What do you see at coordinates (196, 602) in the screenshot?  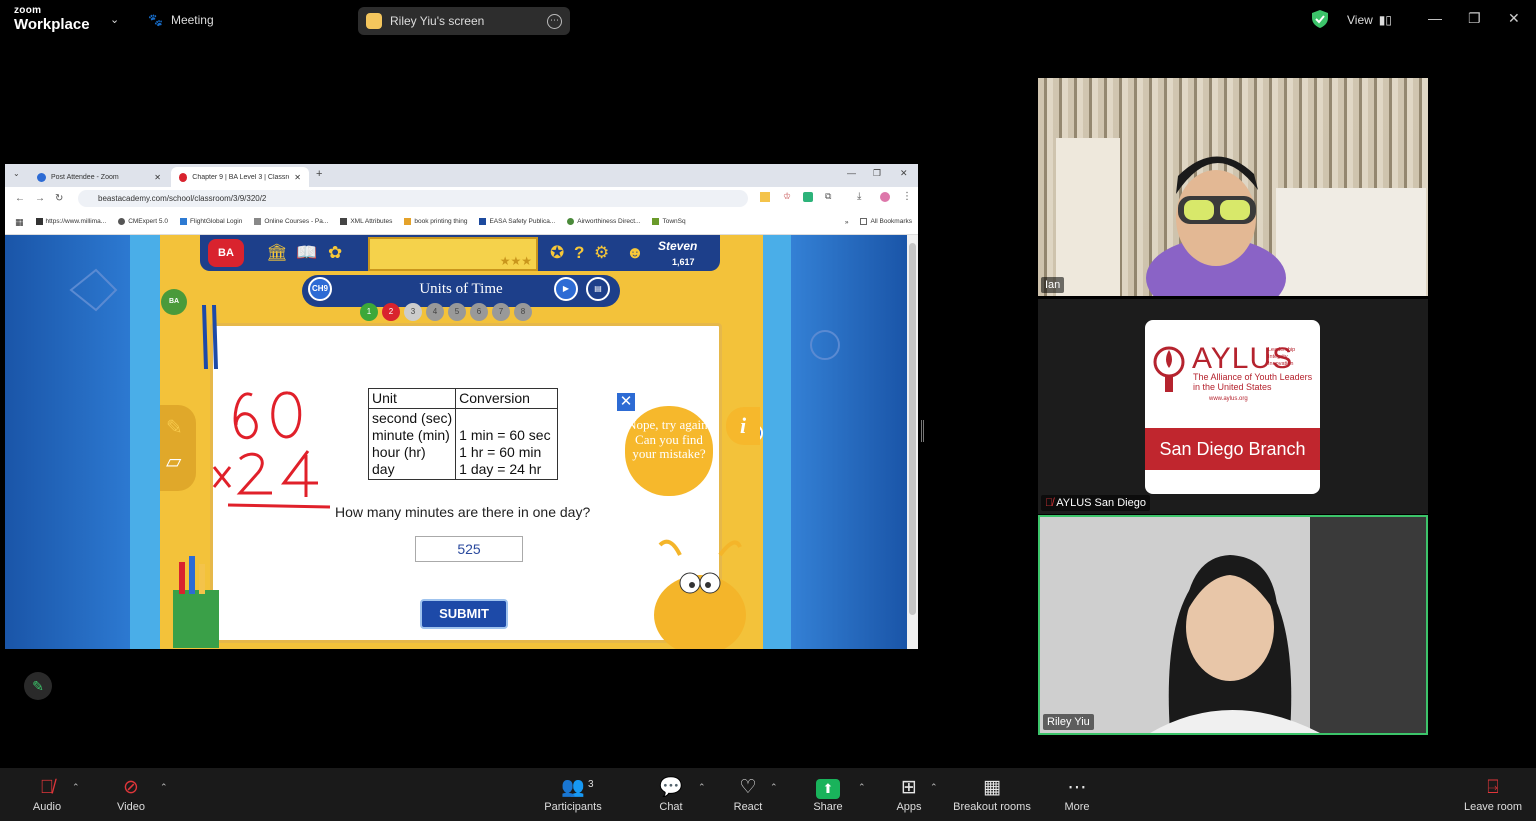 I see `pencil-cup-icon` at bounding box center [196, 602].